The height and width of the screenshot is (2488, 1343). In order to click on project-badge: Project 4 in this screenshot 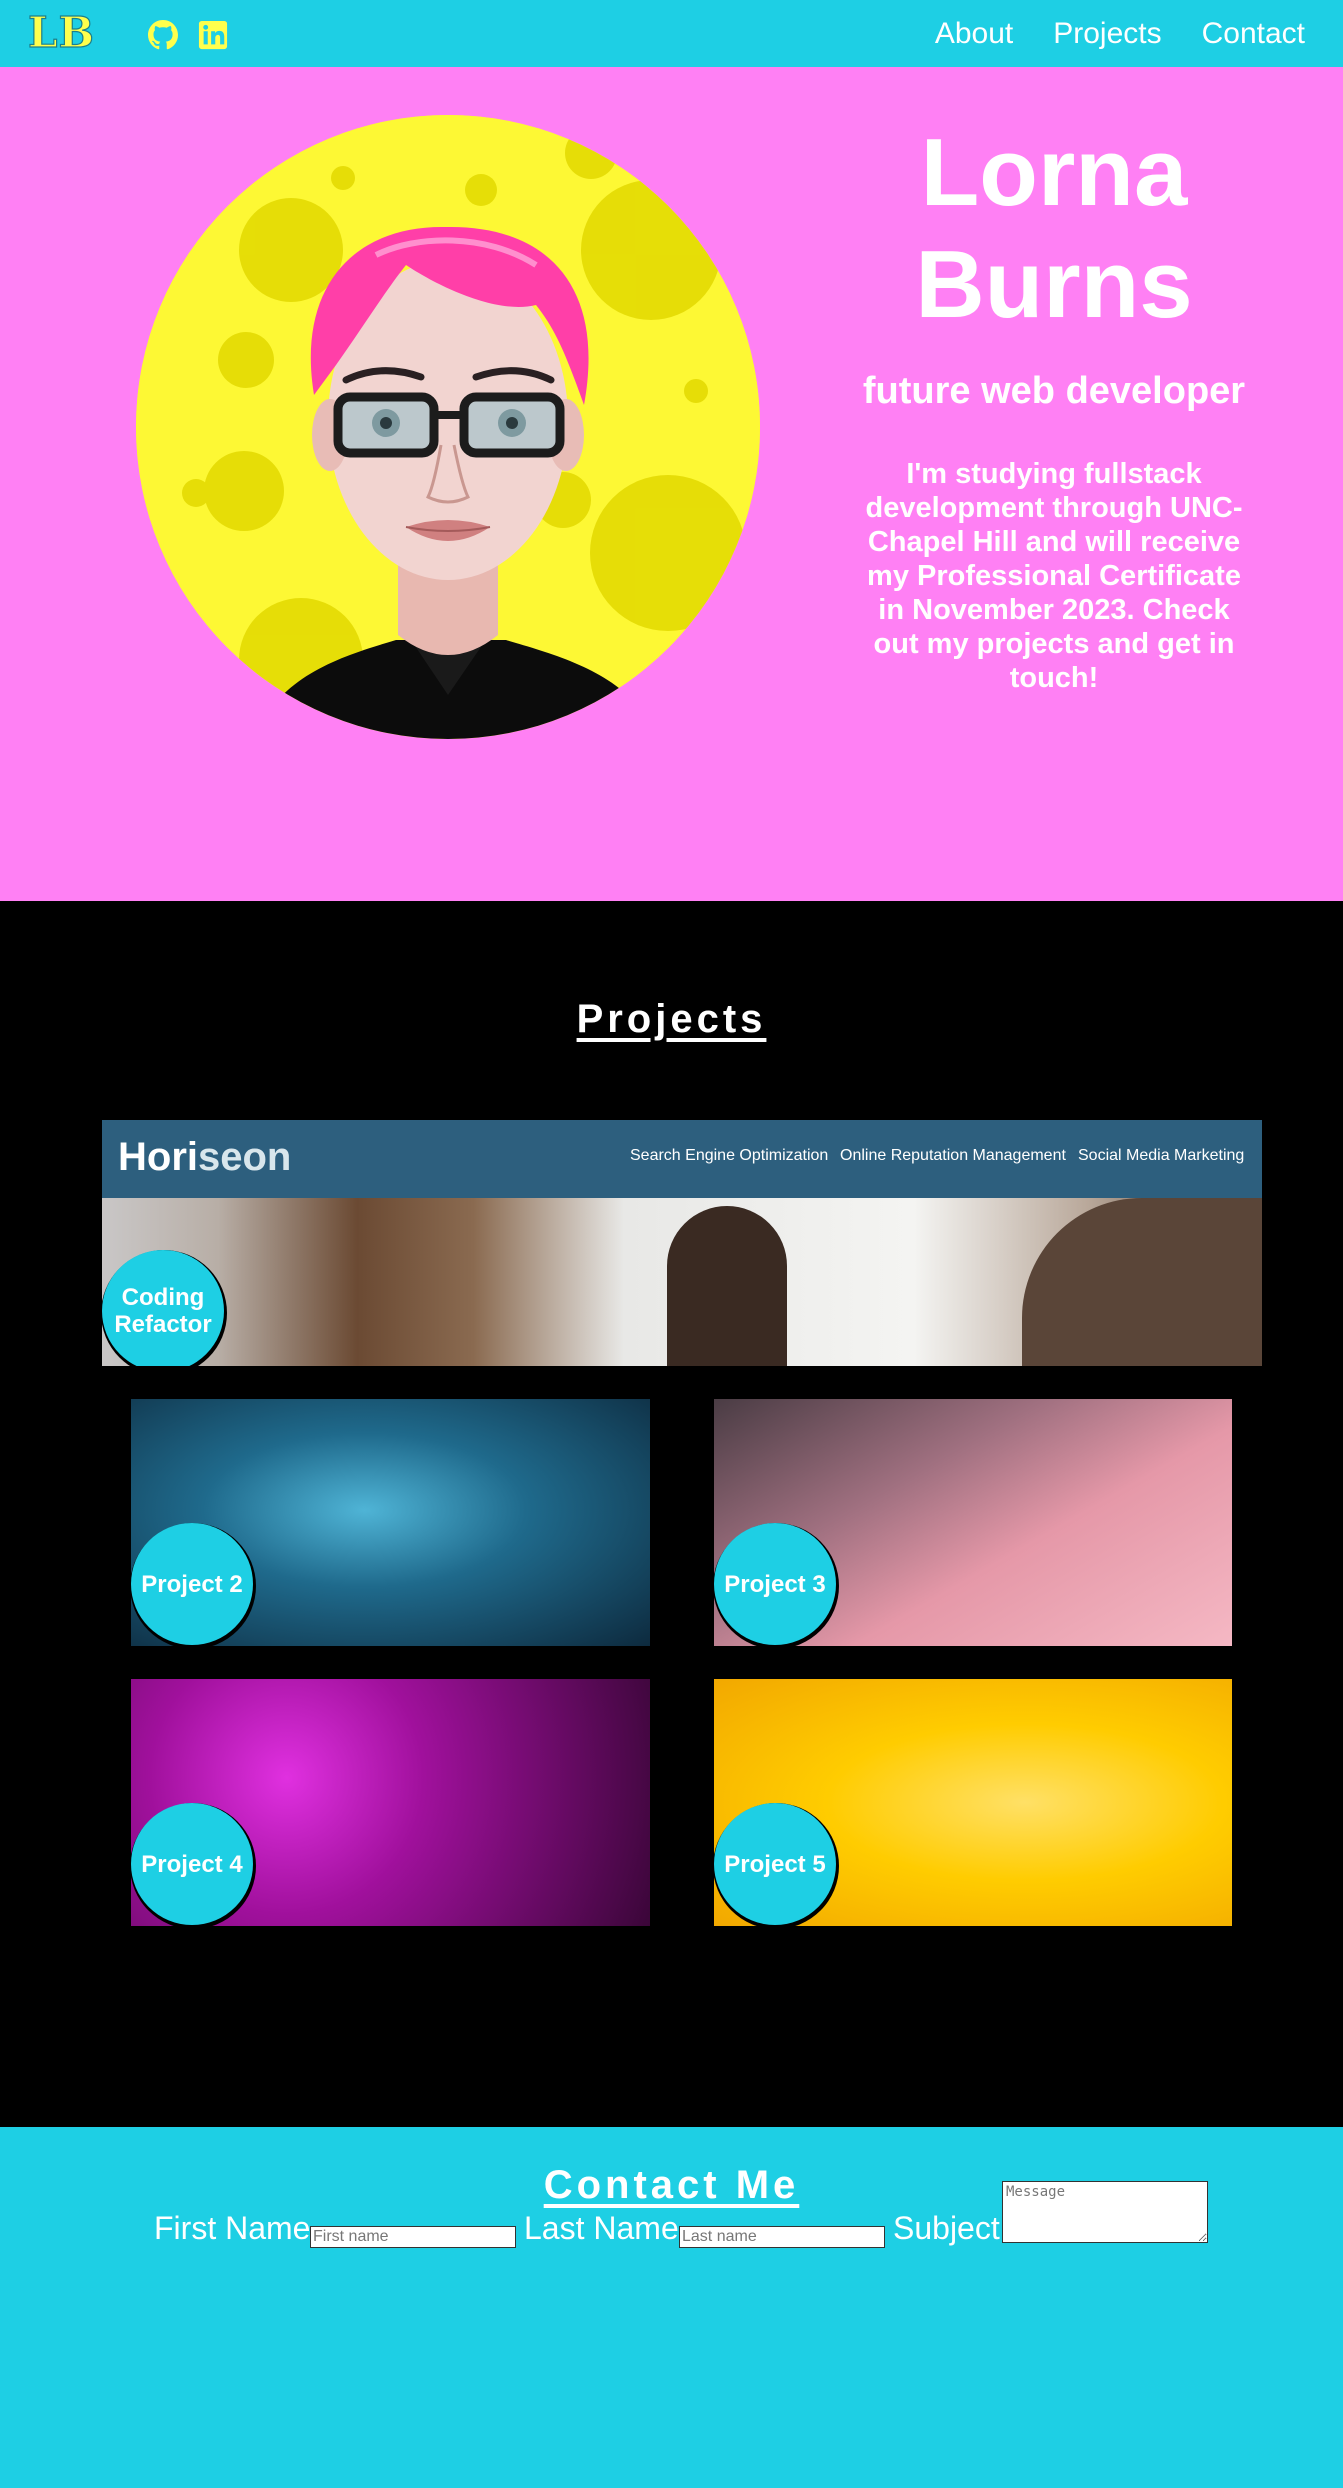, I will do `click(192, 1864)`.